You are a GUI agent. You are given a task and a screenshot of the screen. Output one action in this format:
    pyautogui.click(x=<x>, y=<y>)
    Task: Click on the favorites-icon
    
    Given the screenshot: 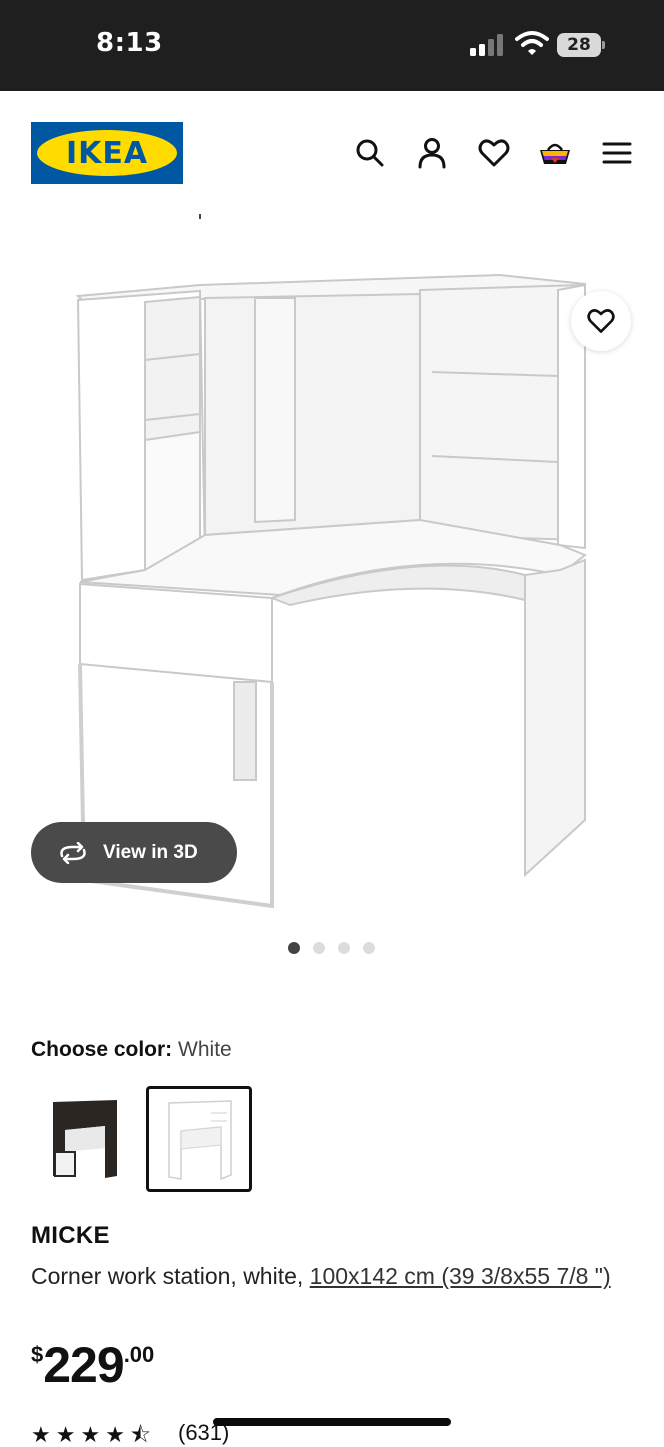 What is the action you would take?
    pyautogui.click(x=494, y=153)
    